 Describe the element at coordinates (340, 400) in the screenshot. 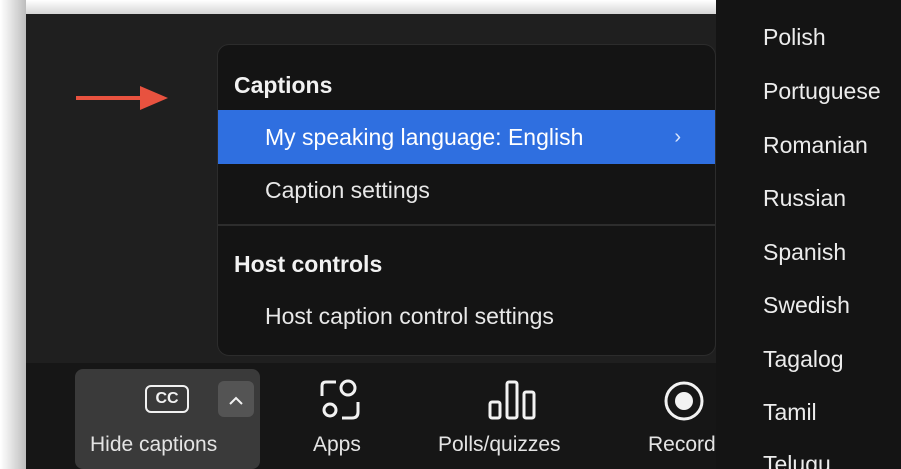

I see `apps-icon` at that location.